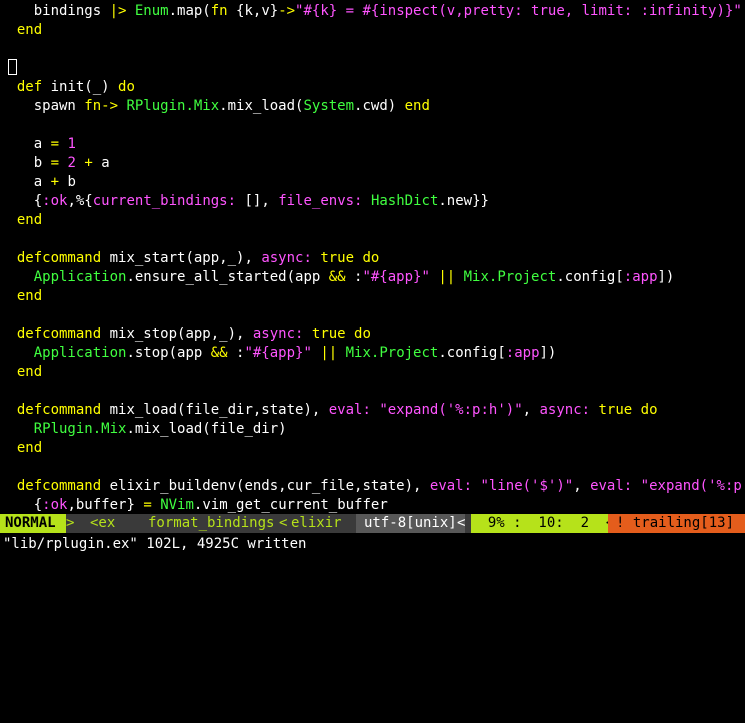 Image resolution: width=745 pixels, height=723 pixels. I want to click on code-line: b = 2 + a, so click(55, 163).